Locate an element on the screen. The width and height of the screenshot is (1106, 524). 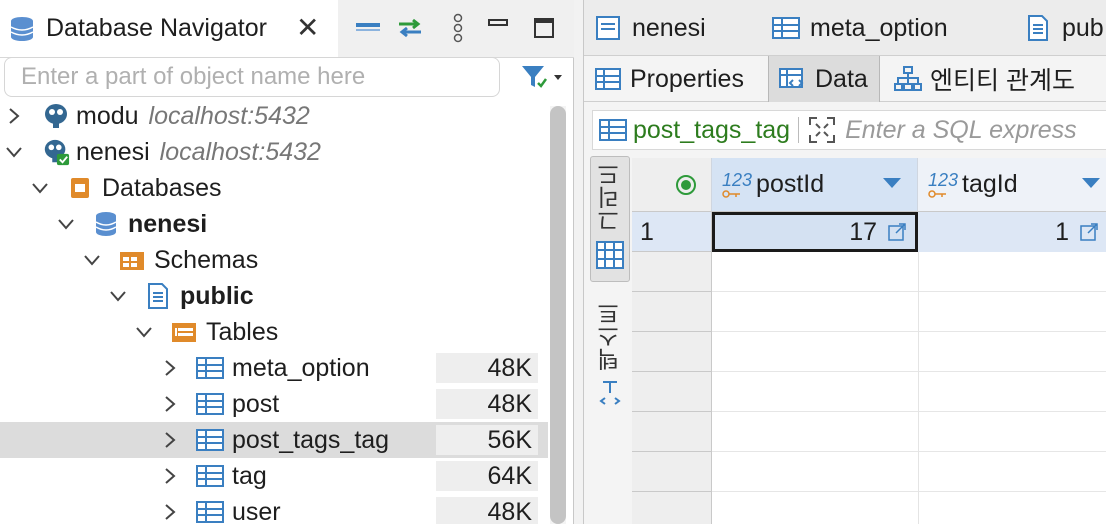
tree-node-connection: nenesi localhost:5432 is located at coordinates (274, 152).